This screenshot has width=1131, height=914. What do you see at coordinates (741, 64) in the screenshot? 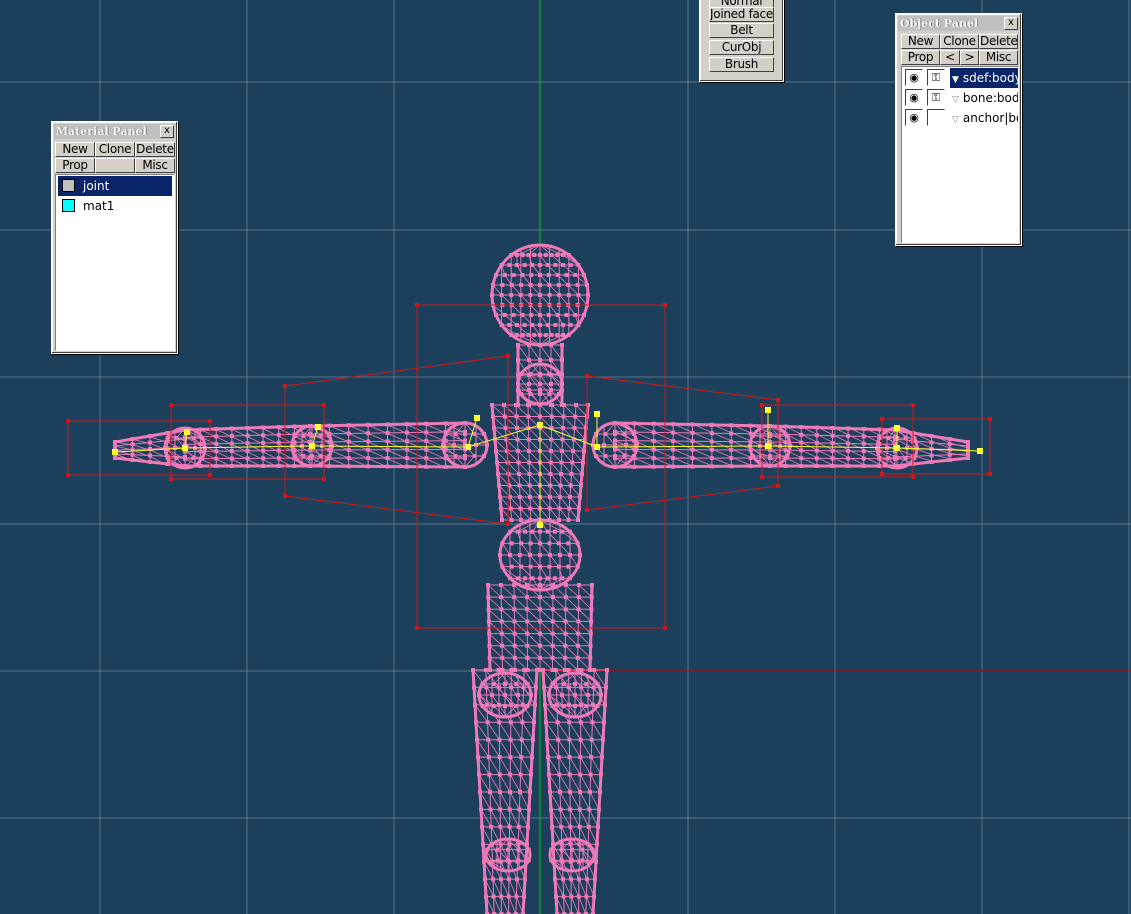
I see `brush-button: Brush` at bounding box center [741, 64].